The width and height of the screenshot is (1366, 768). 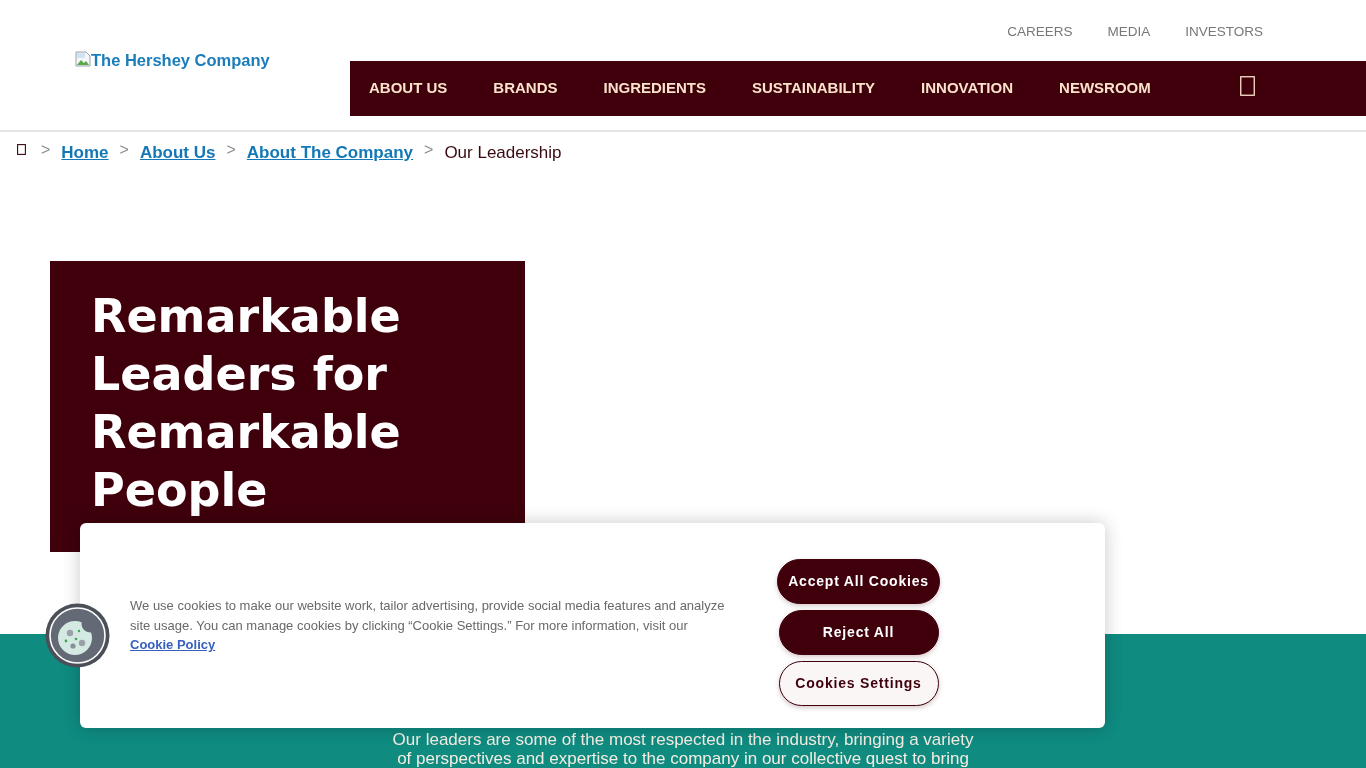 What do you see at coordinates (83, 59) in the screenshot?
I see `broken-image-icon` at bounding box center [83, 59].